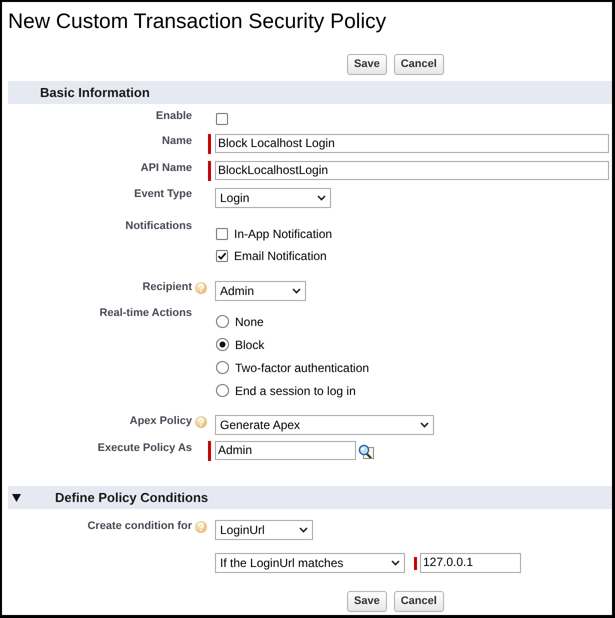 Image resolution: width=615 pixels, height=618 pixels. I want to click on text-field: BlockLocalhostLogin, so click(412, 170).